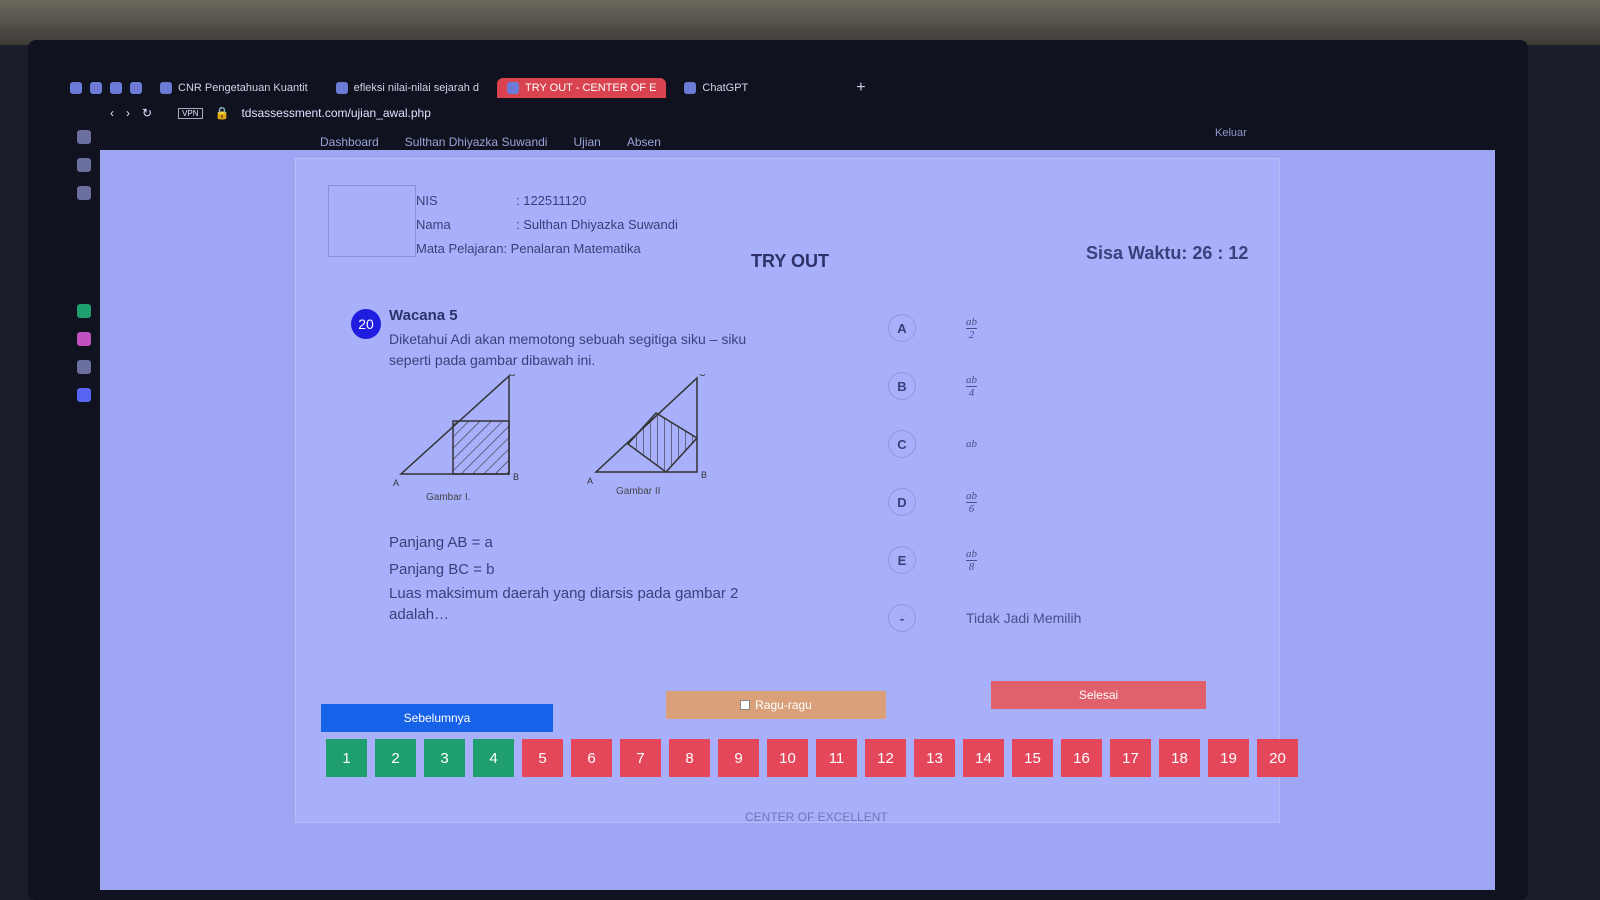 The height and width of the screenshot is (900, 1600). Describe the element at coordinates (1179, 758) in the screenshot. I see `question-nav-unanswered: 18` at that location.